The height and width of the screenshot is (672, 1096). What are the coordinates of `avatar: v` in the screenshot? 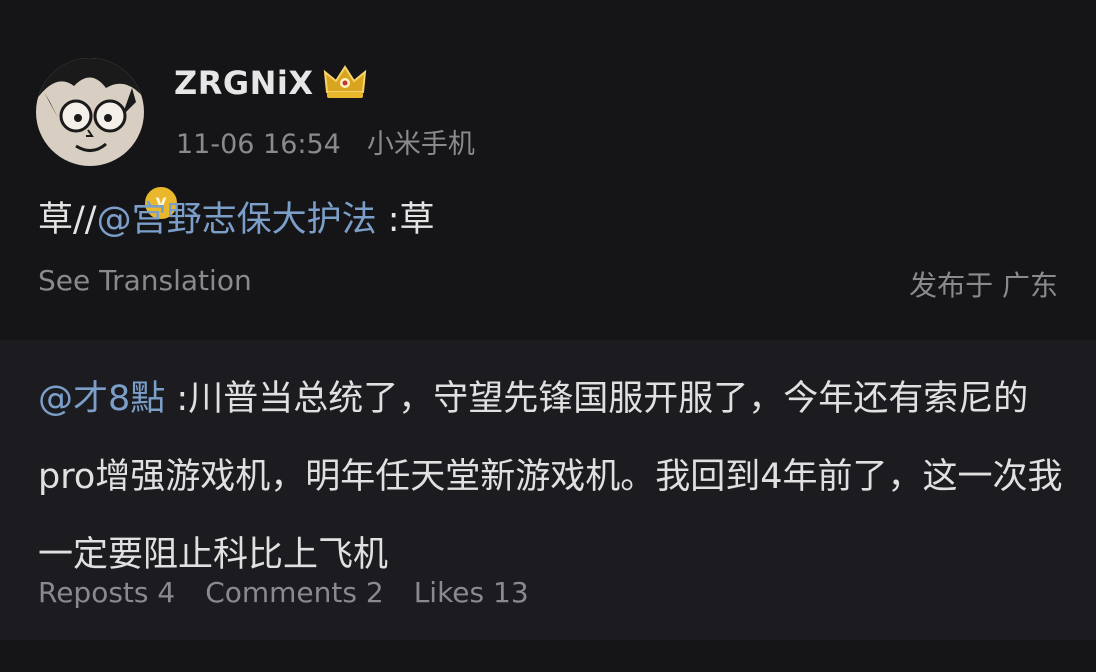 It's located at (108, 140).